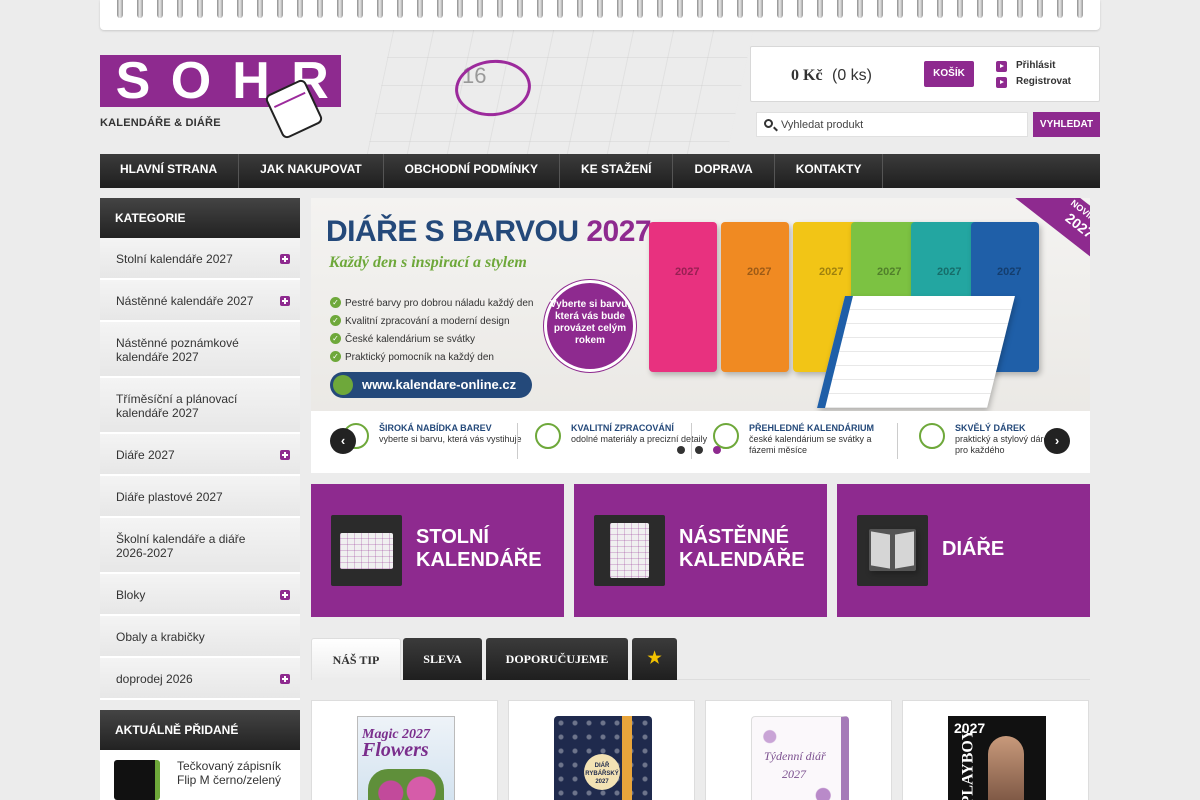 This screenshot has height=800, width=1200. What do you see at coordinates (177, 406) in the screenshot?
I see `sidebar-category-label: Tříměsíční a plánovací kalendáře 2027` at bounding box center [177, 406].